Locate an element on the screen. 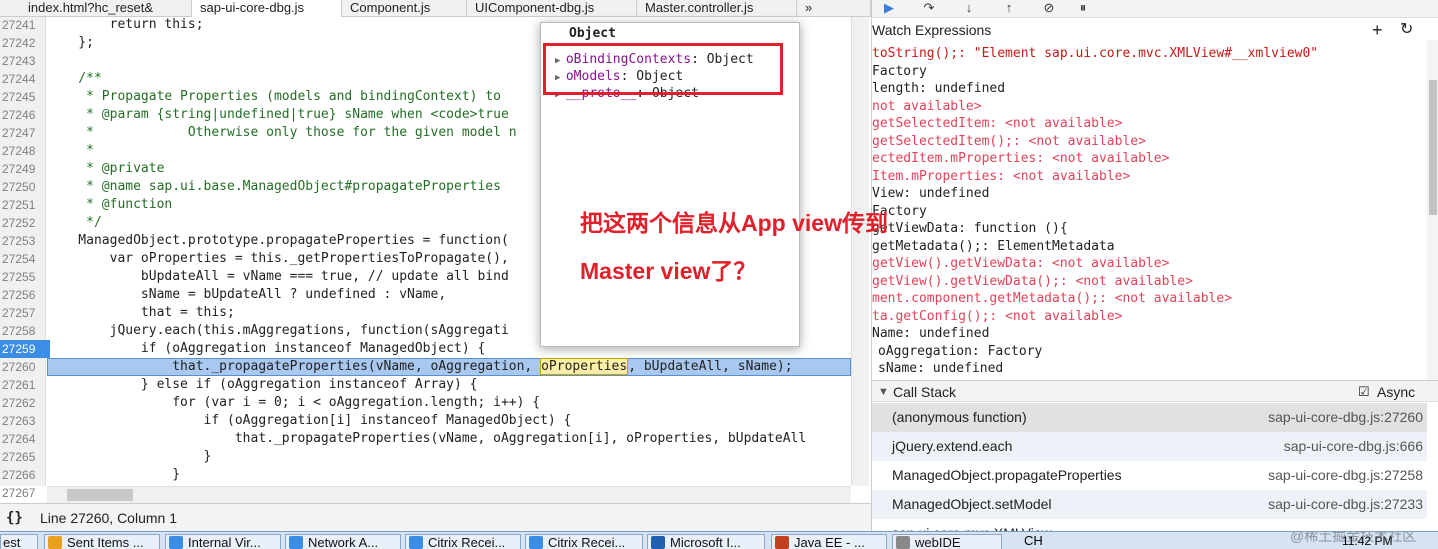 Image resolution: width=1438 pixels, height=549 pixels. editor-tab: UIComponent-dbg.js is located at coordinates (552, 8).